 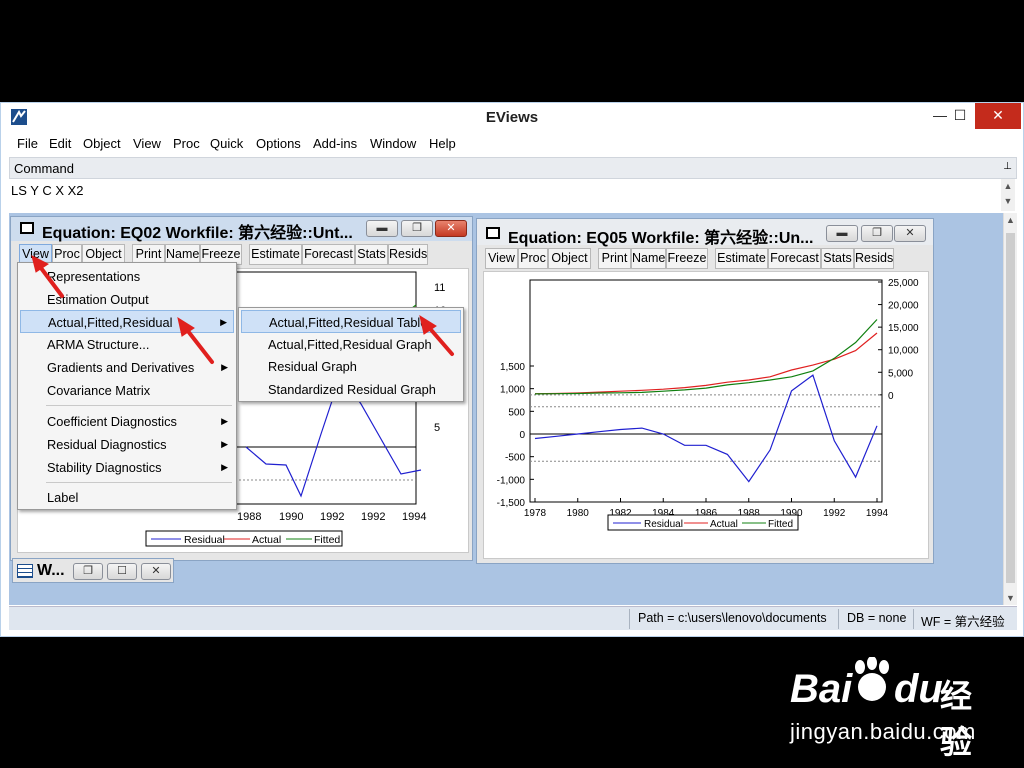 What do you see at coordinates (872, 681) in the screenshot?
I see `paw-icon` at bounding box center [872, 681].